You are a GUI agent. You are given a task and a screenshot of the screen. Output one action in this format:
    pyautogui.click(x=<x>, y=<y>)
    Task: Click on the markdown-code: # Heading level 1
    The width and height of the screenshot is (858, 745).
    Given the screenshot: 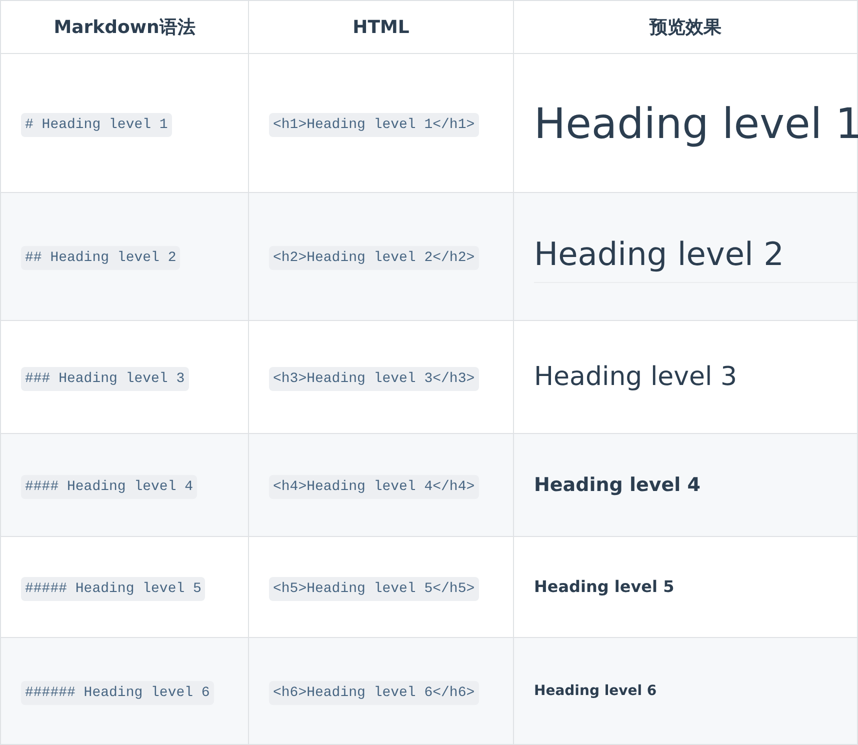 What is the action you would take?
    pyautogui.click(x=96, y=124)
    